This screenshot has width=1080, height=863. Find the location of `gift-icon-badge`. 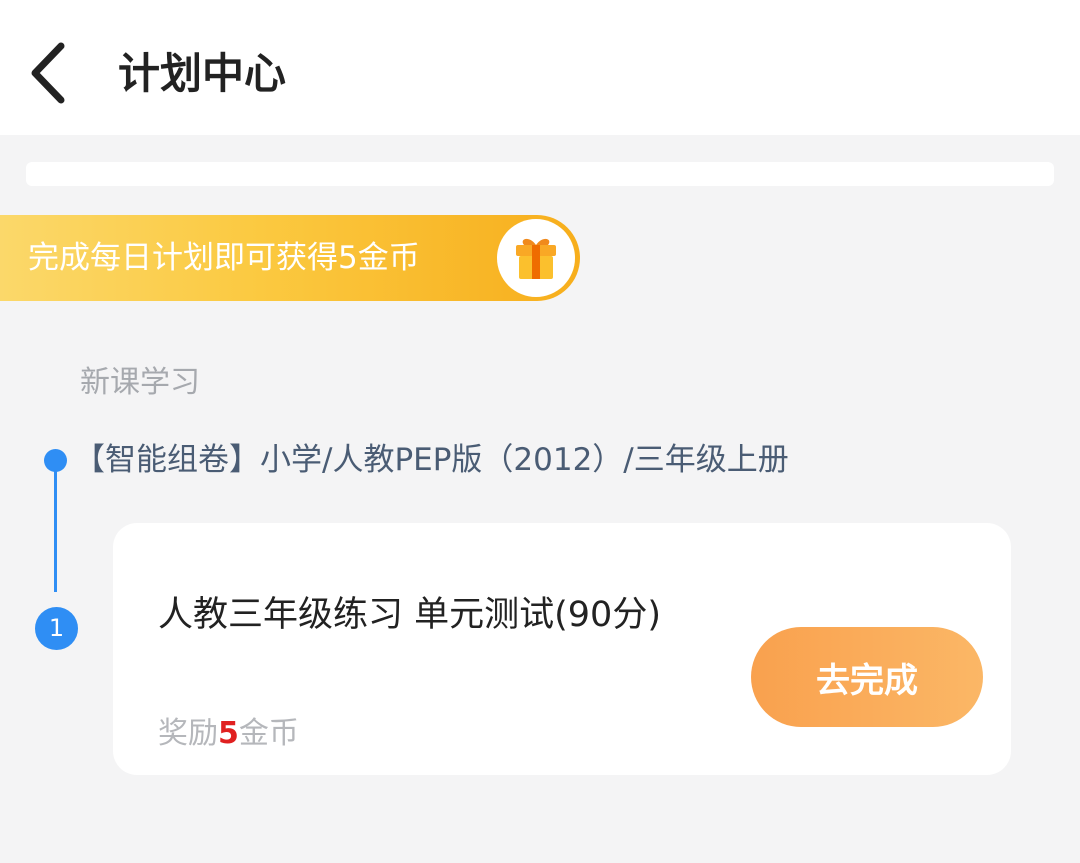

gift-icon-badge is located at coordinates (536, 258).